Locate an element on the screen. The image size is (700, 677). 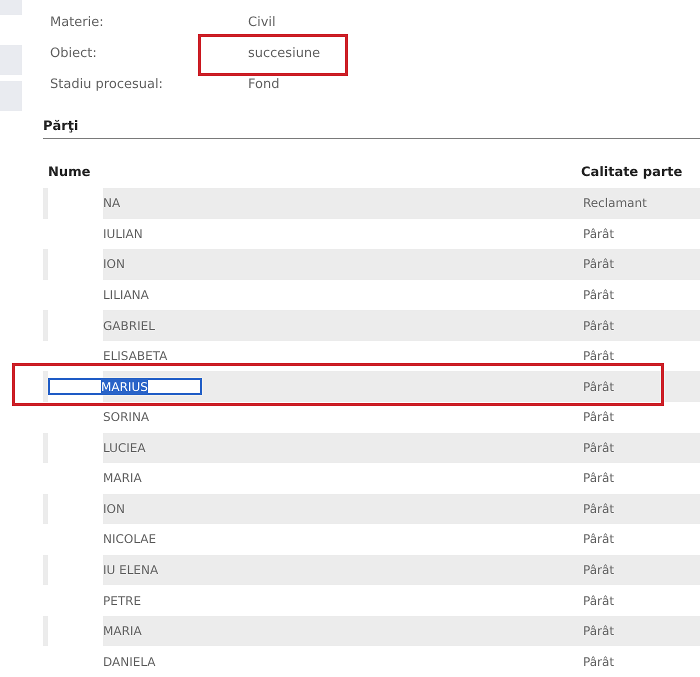
column-header: Calitate parte is located at coordinates (632, 172).